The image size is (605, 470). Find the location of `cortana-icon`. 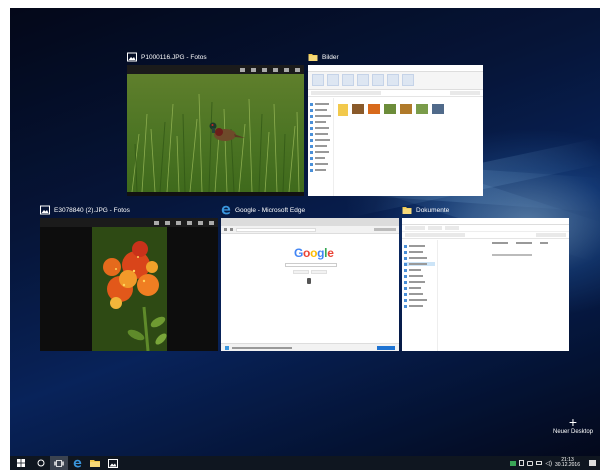

cortana-icon is located at coordinates (41, 463).